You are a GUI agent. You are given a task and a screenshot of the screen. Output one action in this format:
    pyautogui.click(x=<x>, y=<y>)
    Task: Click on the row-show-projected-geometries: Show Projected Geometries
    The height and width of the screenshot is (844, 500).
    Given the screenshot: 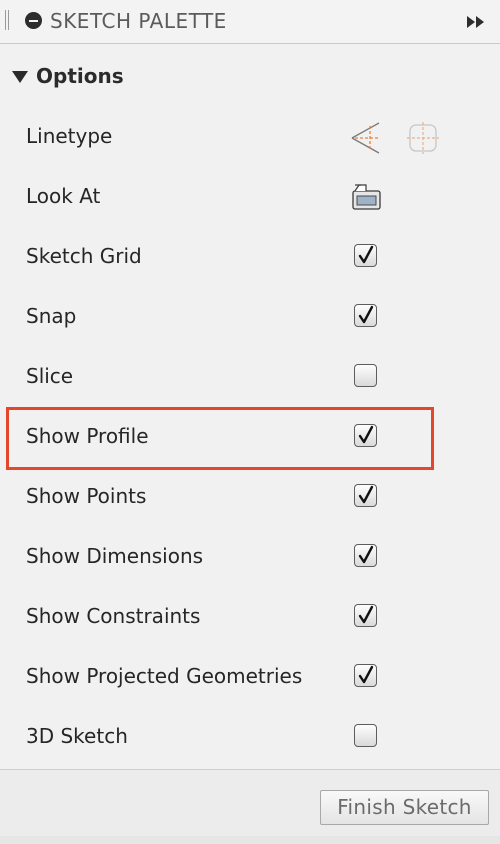 What is the action you would take?
    pyautogui.click(x=250, y=676)
    